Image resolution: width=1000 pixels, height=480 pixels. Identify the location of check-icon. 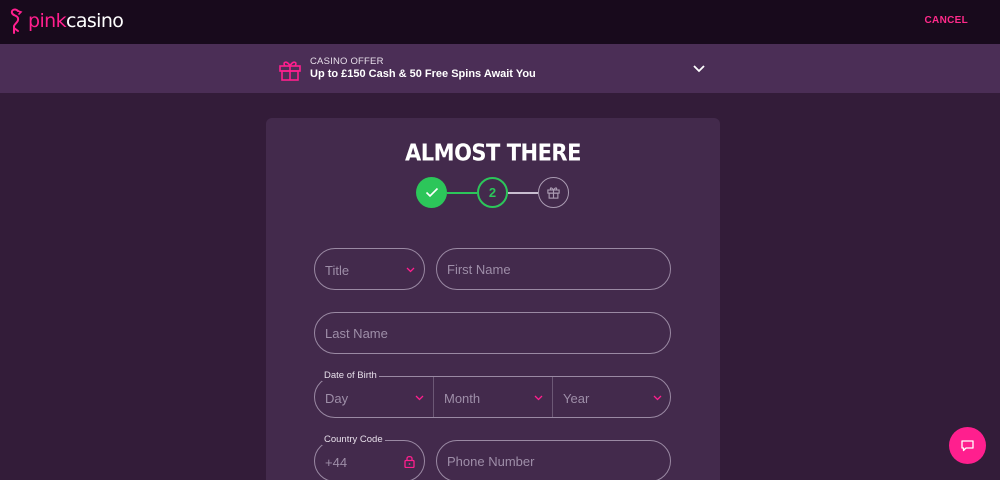
(431, 192).